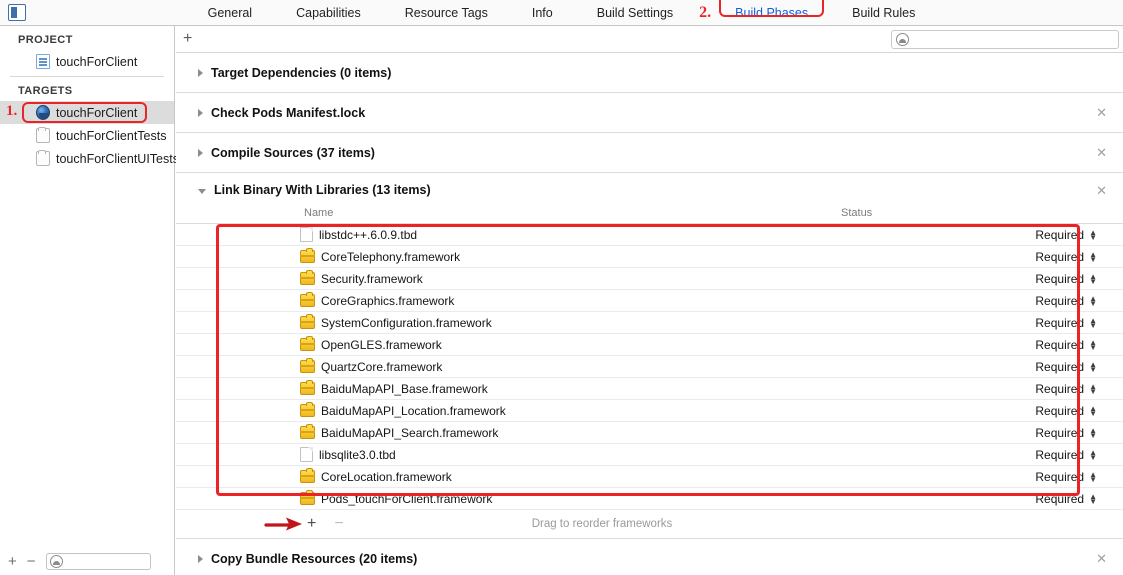 The width and height of the screenshot is (1123, 575). Describe the element at coordinates (649, 433) in the screenshot. I see `table-row: BaiduMapAPI_Search.framework Required ▲ ▼` at that location.